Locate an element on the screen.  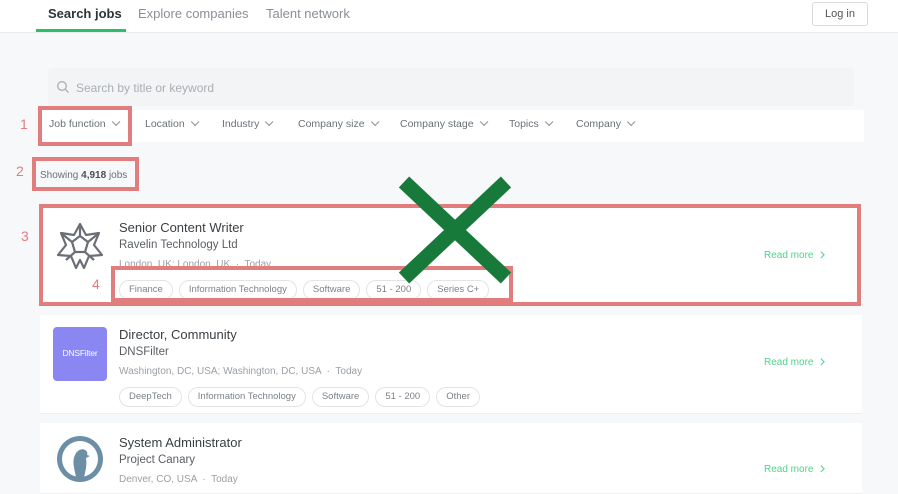
annotation-number: 4 is located at coordinates (96, 284).